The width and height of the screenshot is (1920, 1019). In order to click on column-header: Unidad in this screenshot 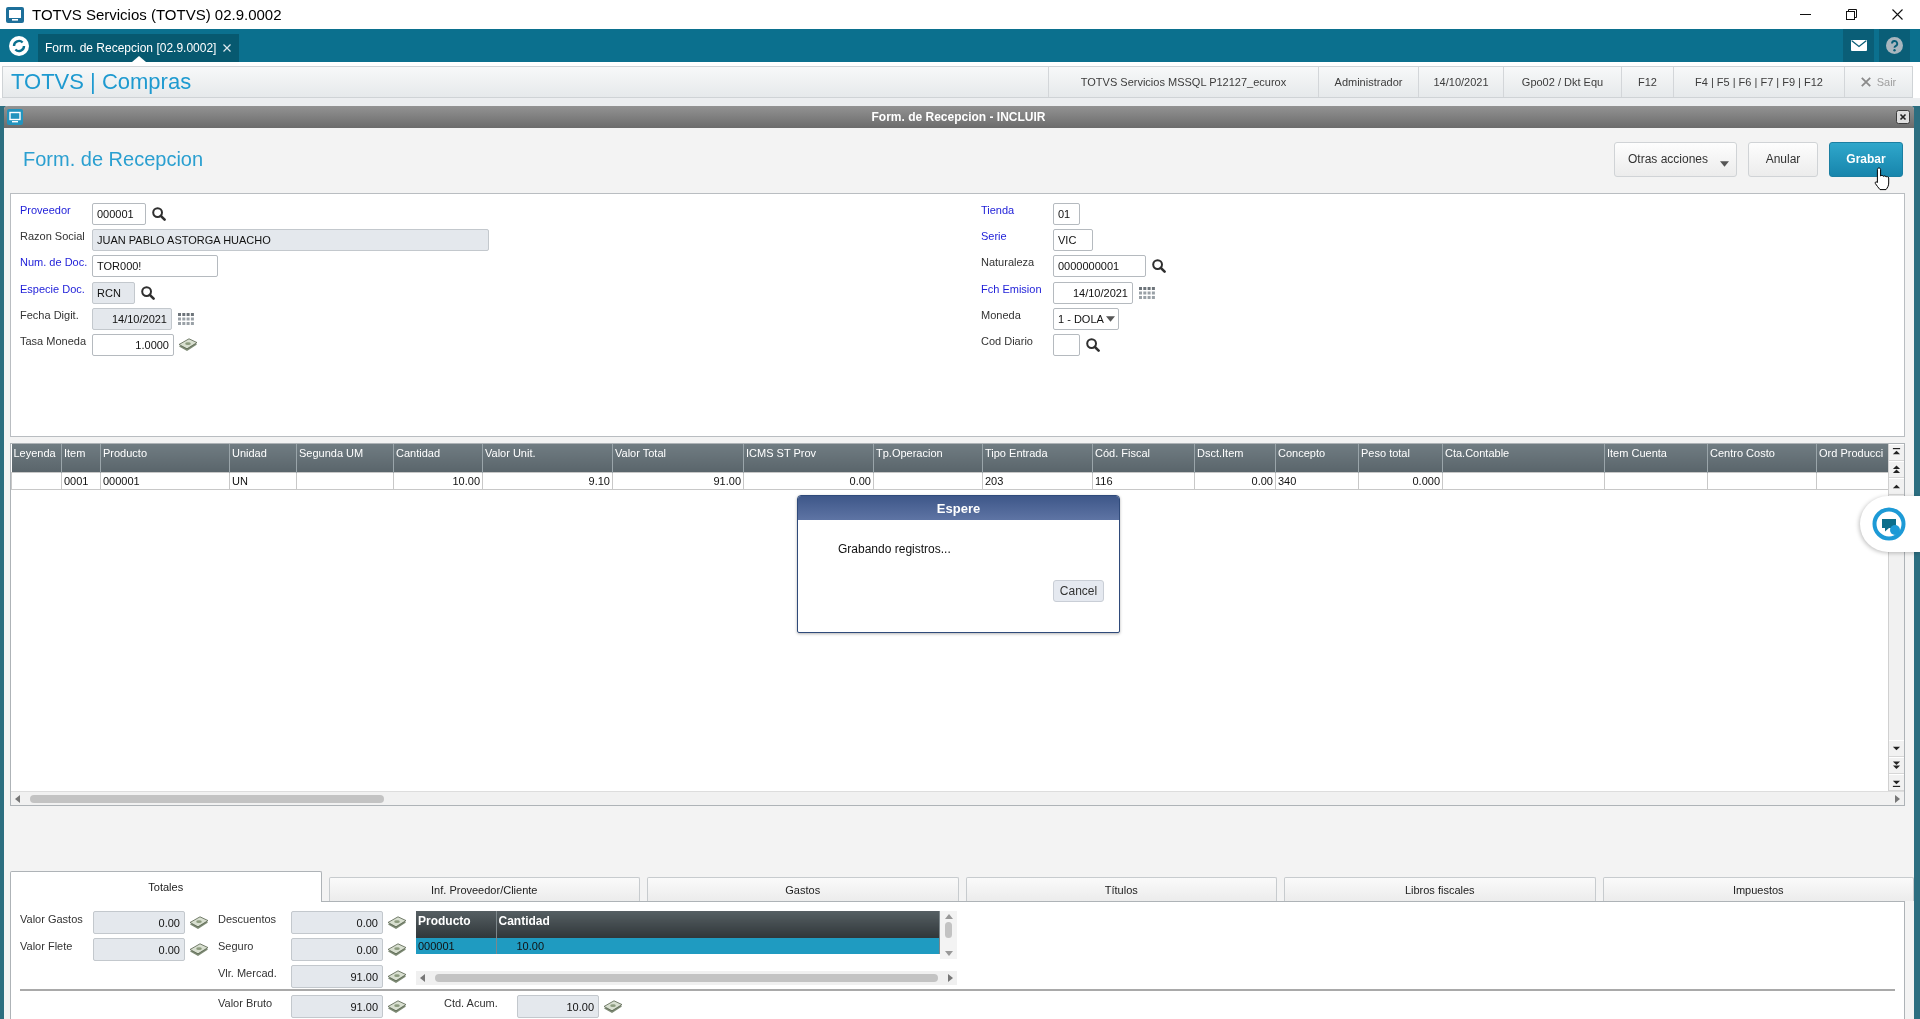, I will do `click(263, 458)`.